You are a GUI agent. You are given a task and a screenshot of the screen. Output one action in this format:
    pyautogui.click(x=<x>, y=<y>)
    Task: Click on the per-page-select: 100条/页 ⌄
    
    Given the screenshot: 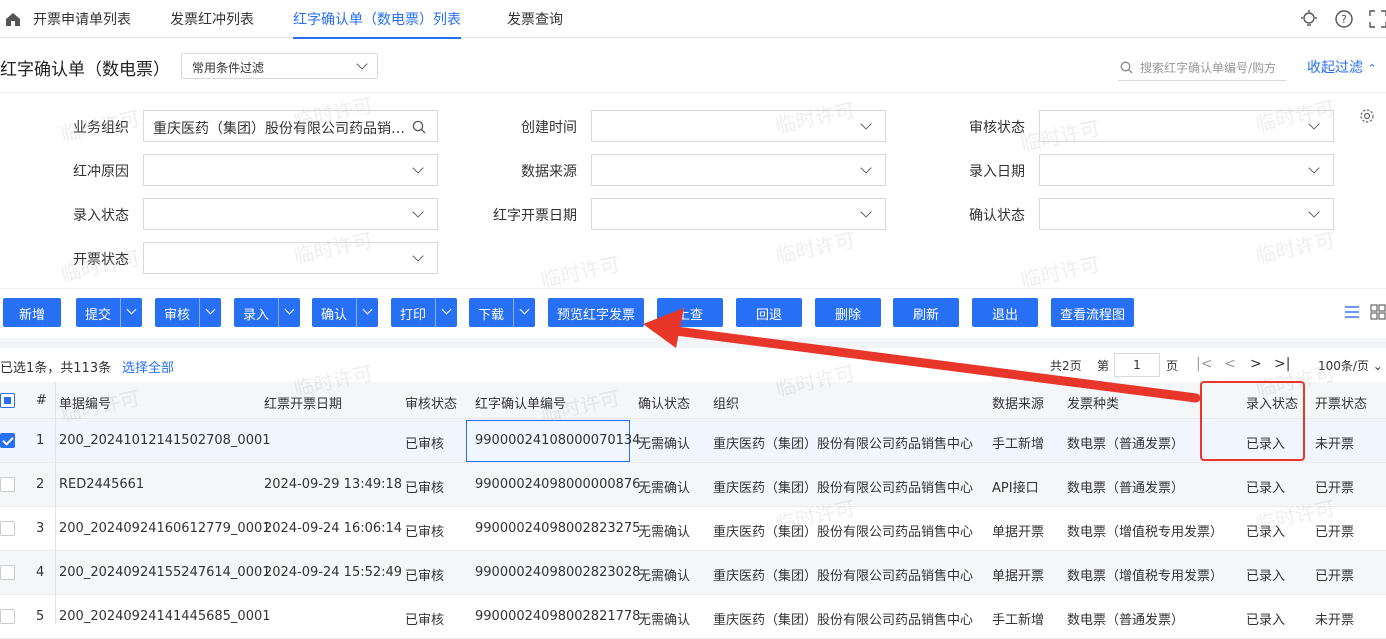 What is the action you would take?
    pyautogui.click(x=1350, y=365)
    